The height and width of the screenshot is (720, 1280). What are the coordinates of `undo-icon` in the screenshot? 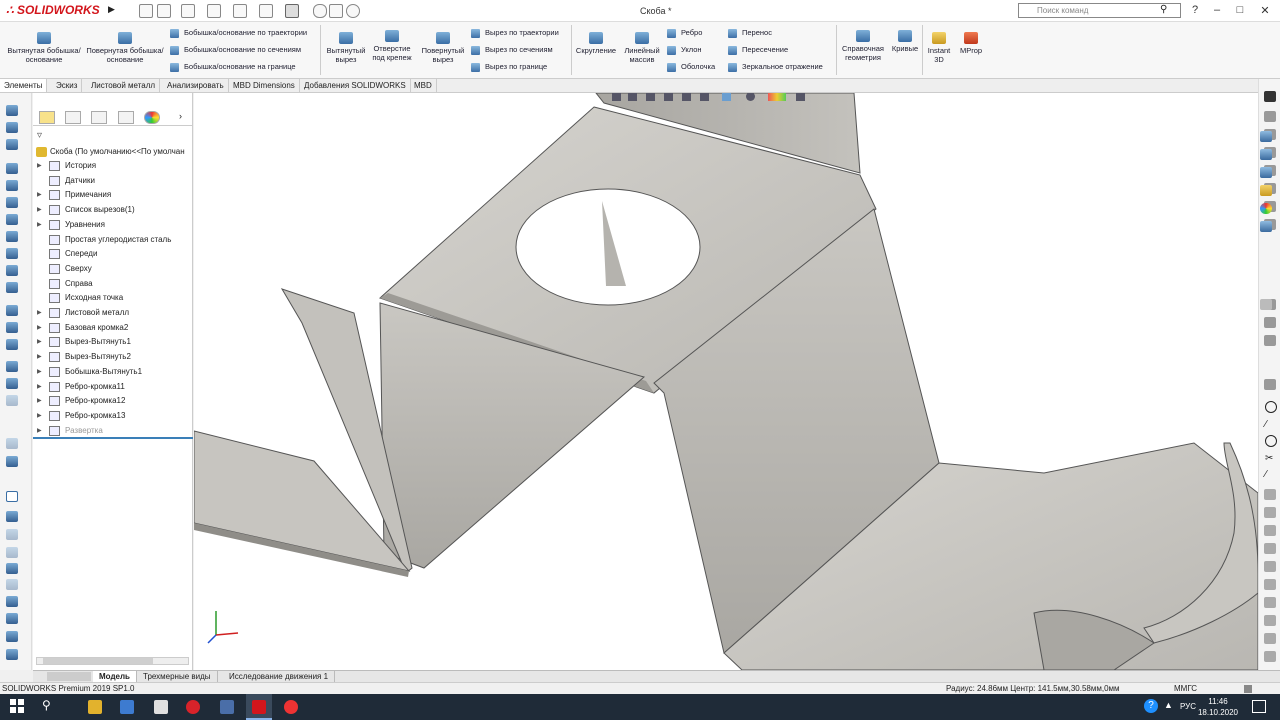 It's located at (266, 11).